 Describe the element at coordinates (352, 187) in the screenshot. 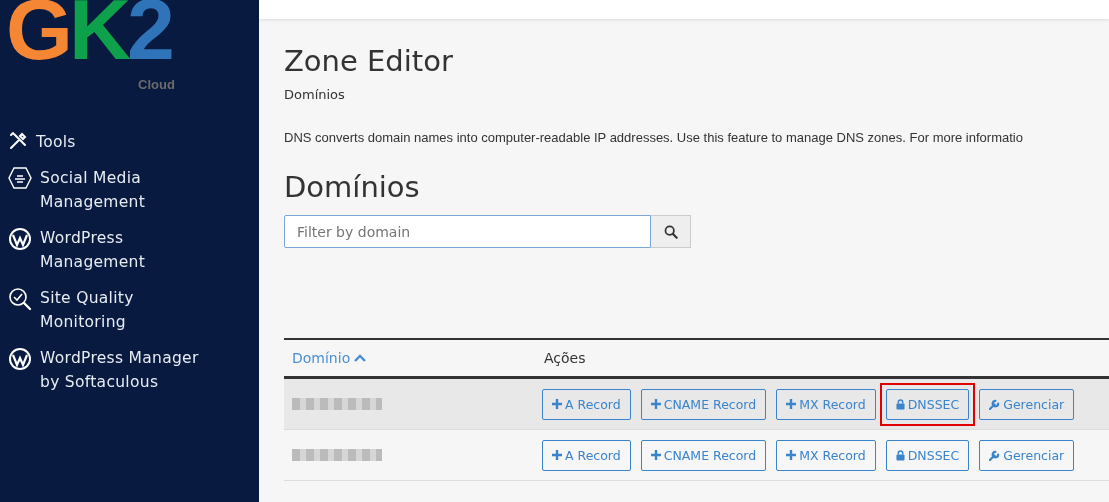

I see `section-title: Domínios` at that location.